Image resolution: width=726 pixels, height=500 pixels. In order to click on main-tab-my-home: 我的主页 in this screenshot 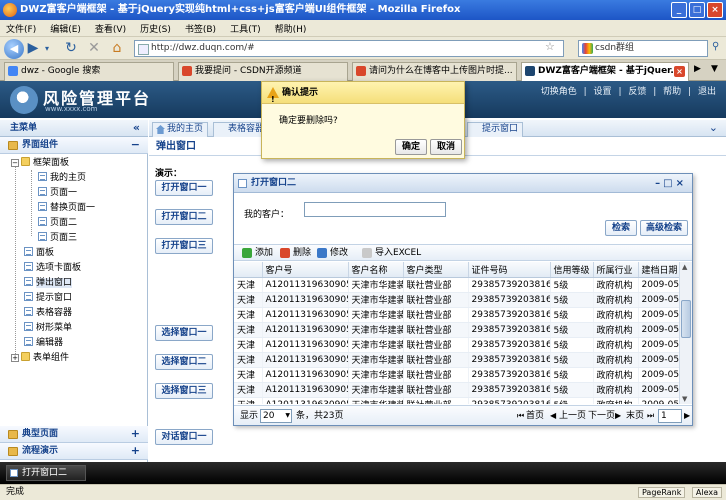, I will do `click(180, 129)`.